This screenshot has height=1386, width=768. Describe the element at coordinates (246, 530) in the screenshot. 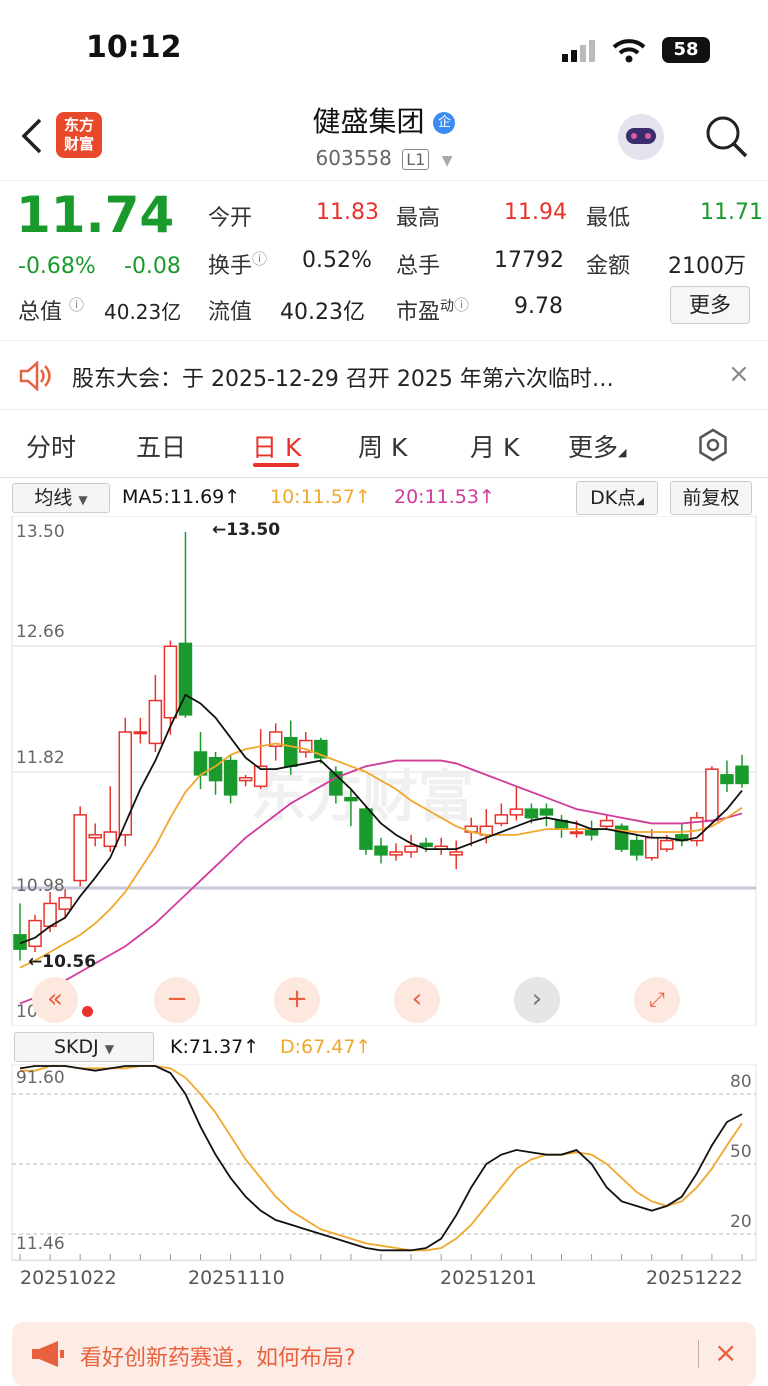

I see `high-marker: ←13.50` at that location.